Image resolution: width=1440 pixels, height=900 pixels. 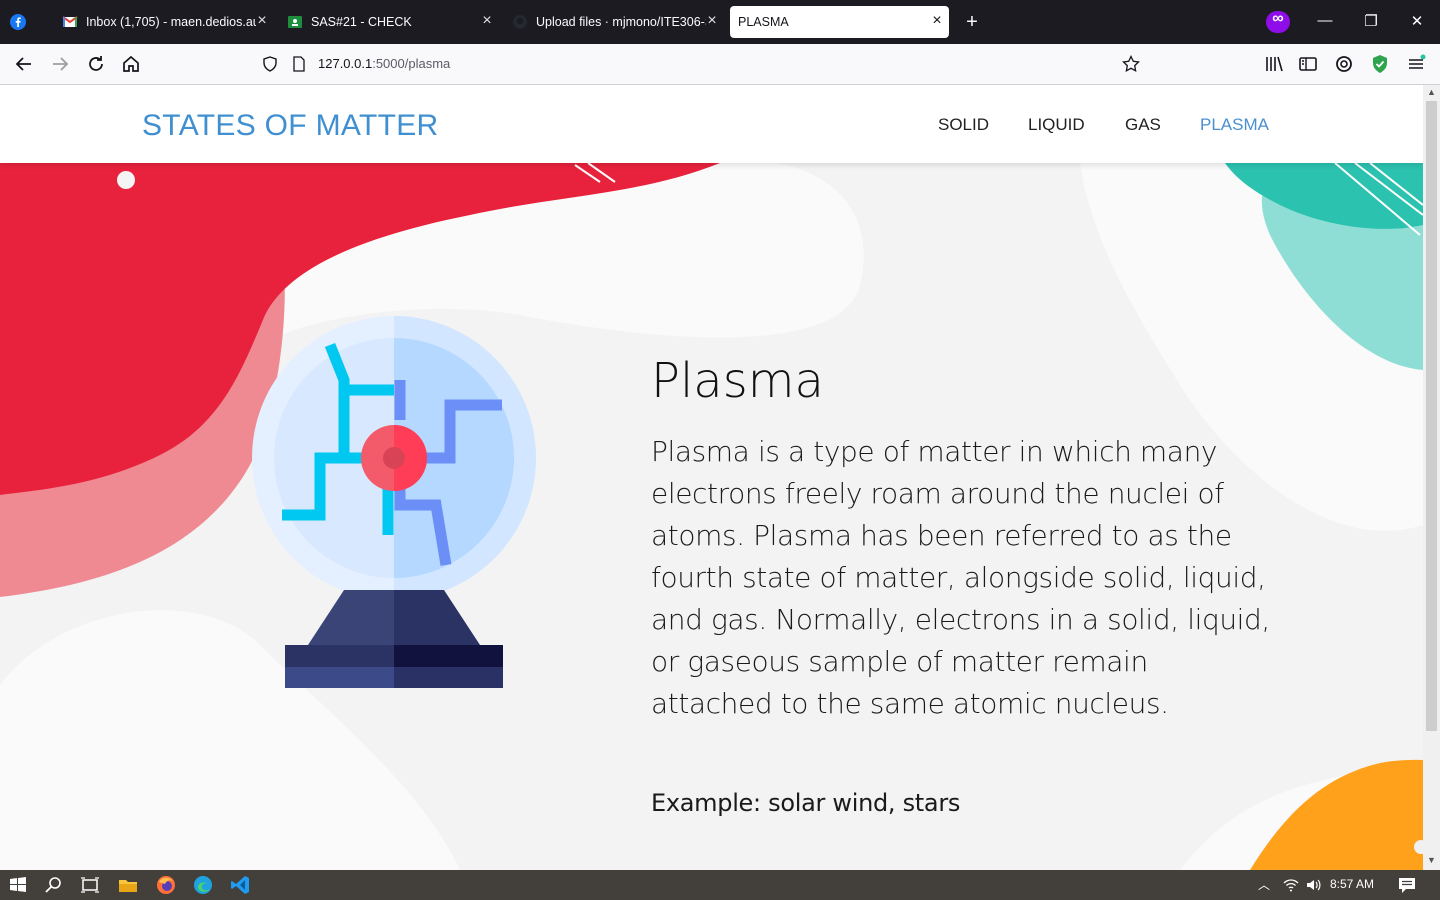 What do you see at coordinates (1431, 416) in the screenshot?
I see `scrollbar-thumb` at bounding box center [1431, 416].